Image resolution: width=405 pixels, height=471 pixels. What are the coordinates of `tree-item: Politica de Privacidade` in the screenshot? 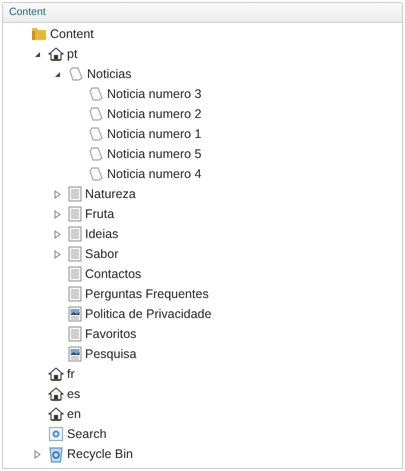 It's located at (148, 314).